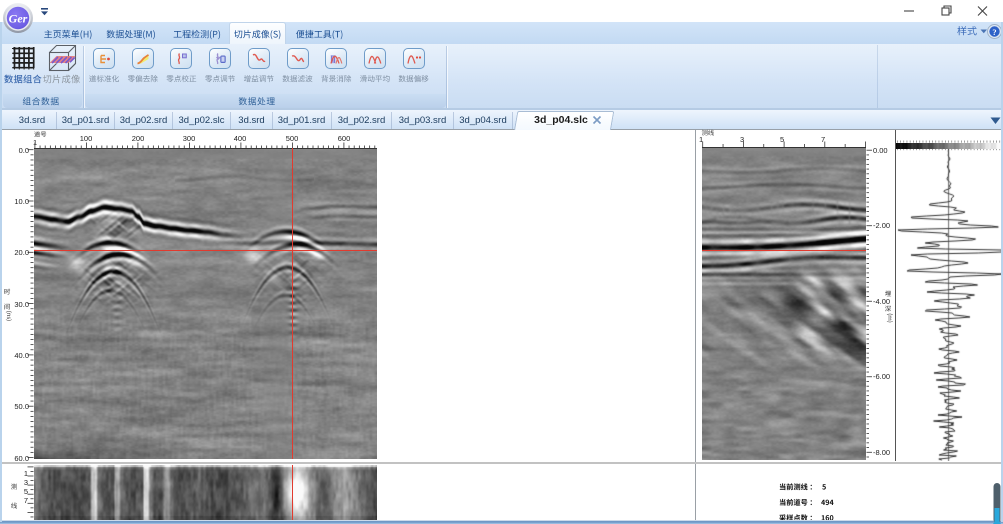  Describe the element at coordinates (18, 19) in the screenshot. I see `svg-text: Ger` at that location.